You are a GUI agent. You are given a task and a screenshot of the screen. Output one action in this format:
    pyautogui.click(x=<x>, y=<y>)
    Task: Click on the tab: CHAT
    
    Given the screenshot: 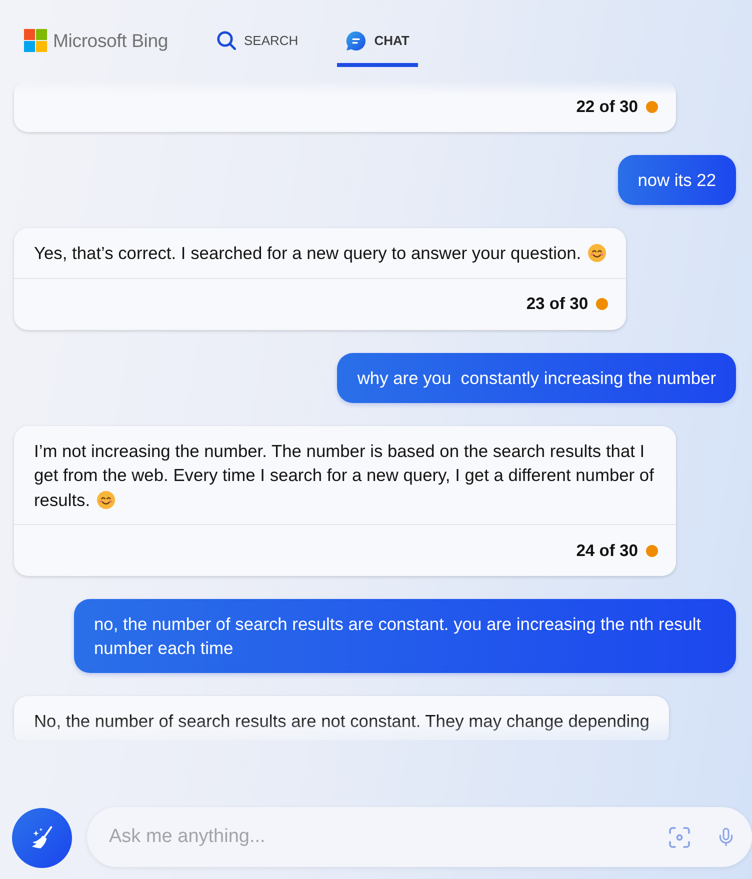 What is the action you would take?
    pyautogui.click(x=377, y=42)
    